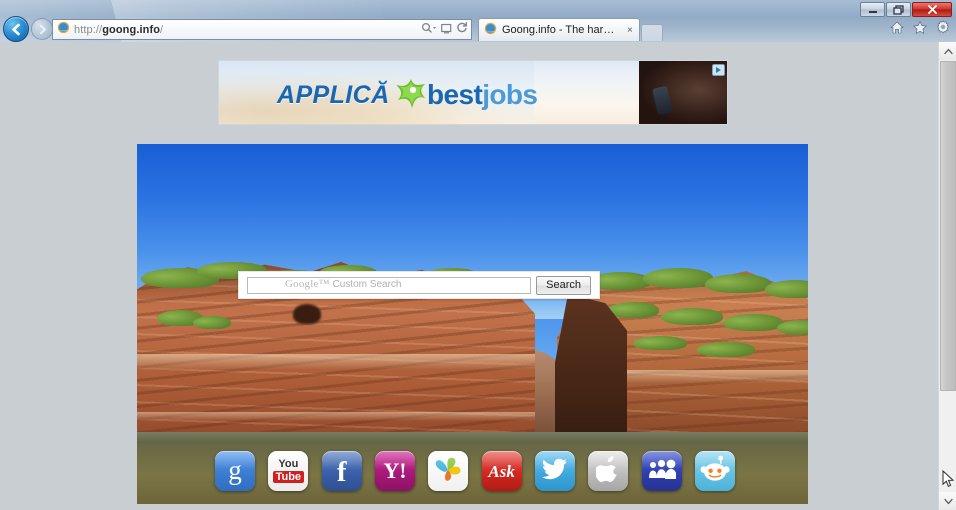 The height and width of the screenshot is (510, 956). What do you see at coordinates (563, 285) in the screenshot?
I see `search-button: Search` at bounding box center [563, 285].